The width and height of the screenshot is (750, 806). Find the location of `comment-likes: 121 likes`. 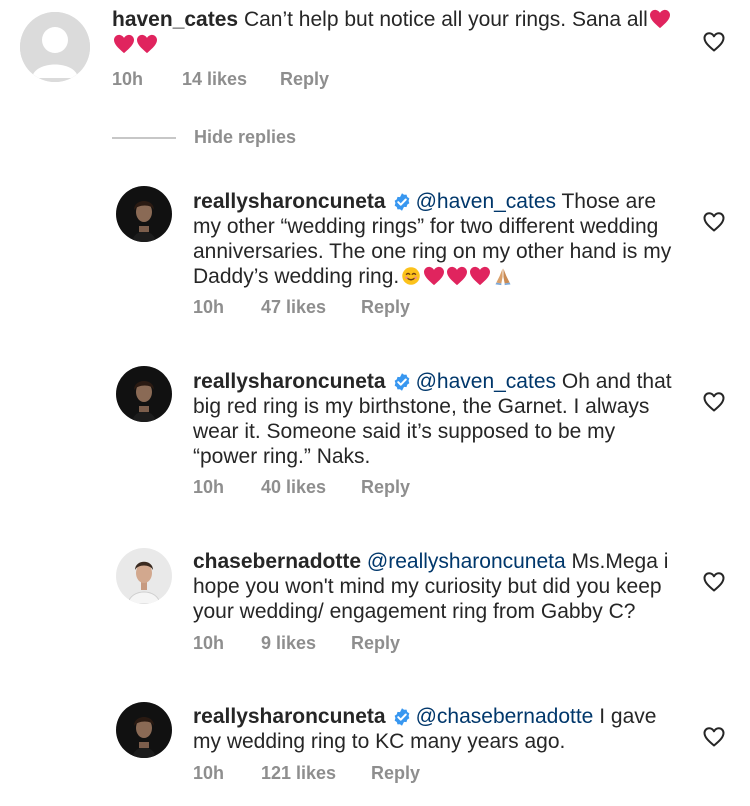

comment-likes: 121 likes is located at coordinates (316, 773).